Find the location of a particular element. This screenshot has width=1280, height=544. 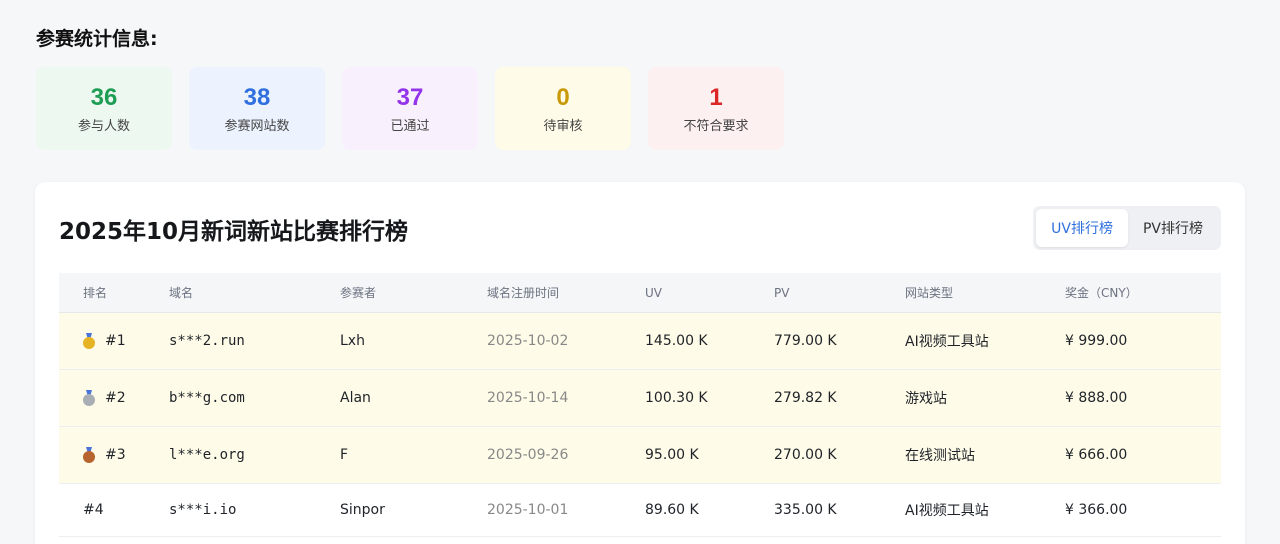

stat-card-pending: 0 待审核 is located at coordinates (563, 108).